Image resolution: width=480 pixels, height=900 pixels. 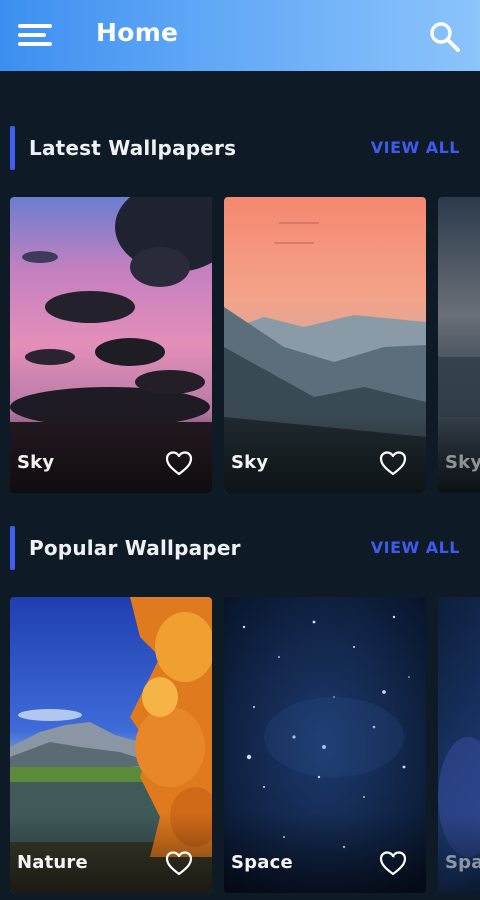 I want to click on wallpaper-card-sky-1: Sky, so click(x=111, y=345).